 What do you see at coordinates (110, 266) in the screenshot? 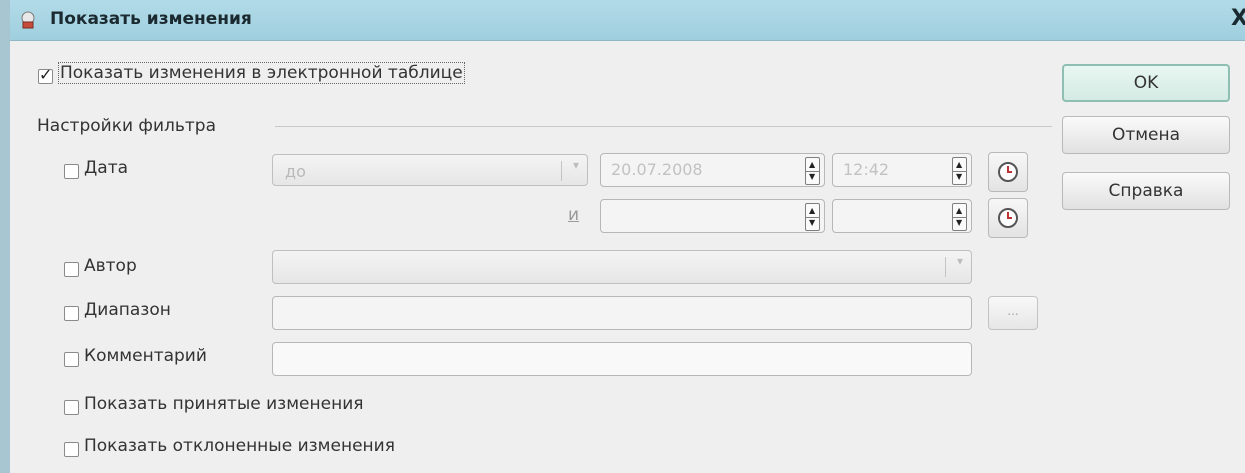
I see `author-label: Автор` at bounding box center [110, 266].